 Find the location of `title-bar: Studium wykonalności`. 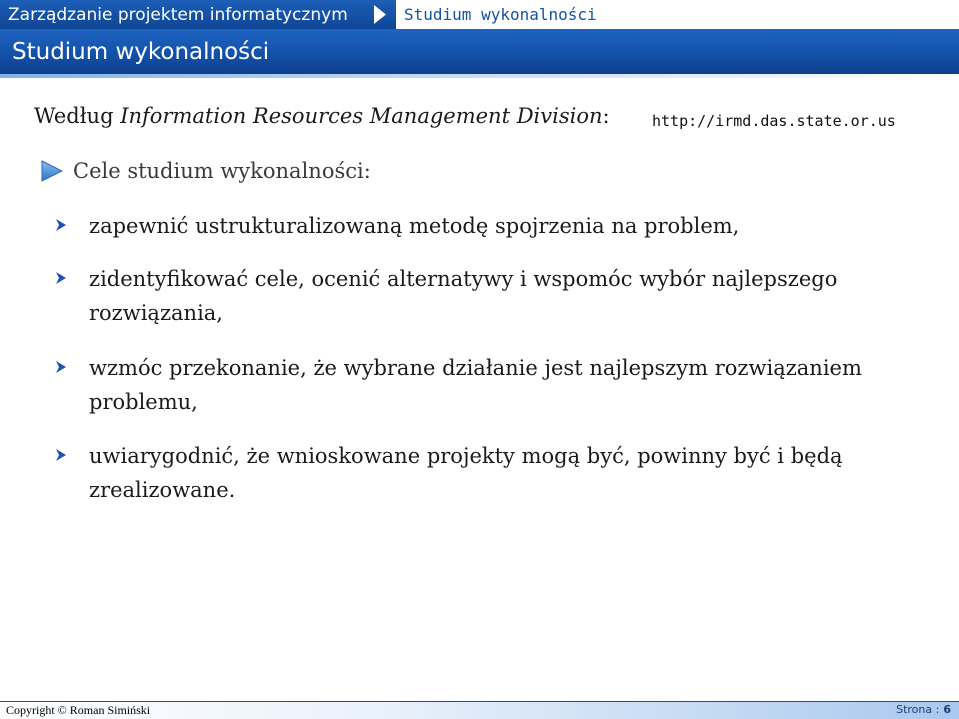

title-bar: Studium wykonalności is located at coordinates (479, 51).